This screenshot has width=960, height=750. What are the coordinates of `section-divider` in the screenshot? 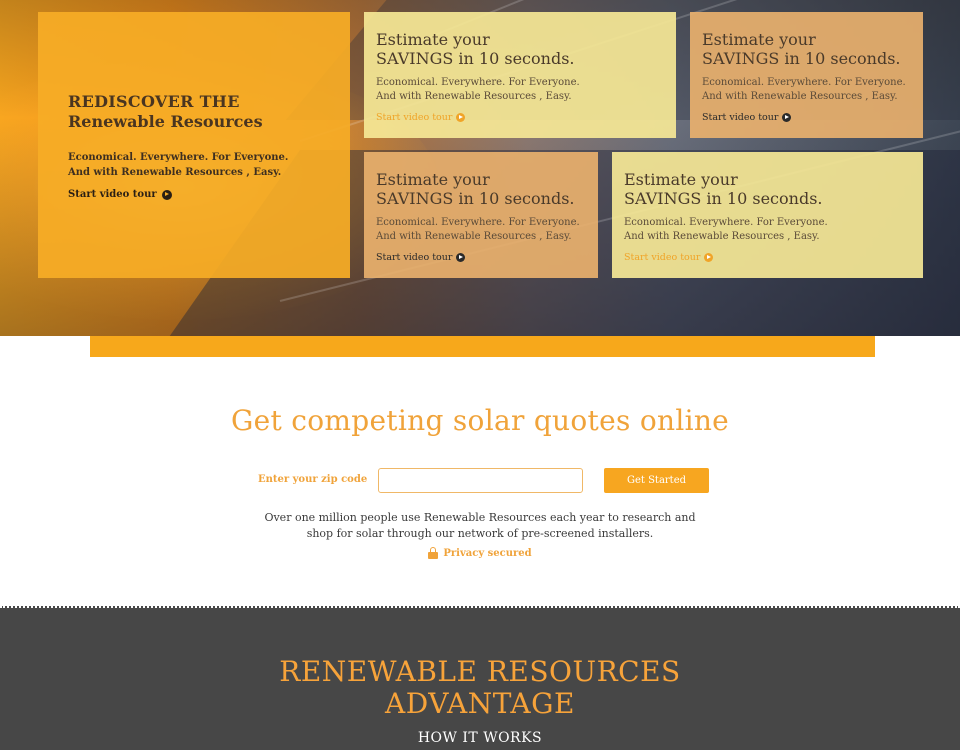 It's located at (480, 607).